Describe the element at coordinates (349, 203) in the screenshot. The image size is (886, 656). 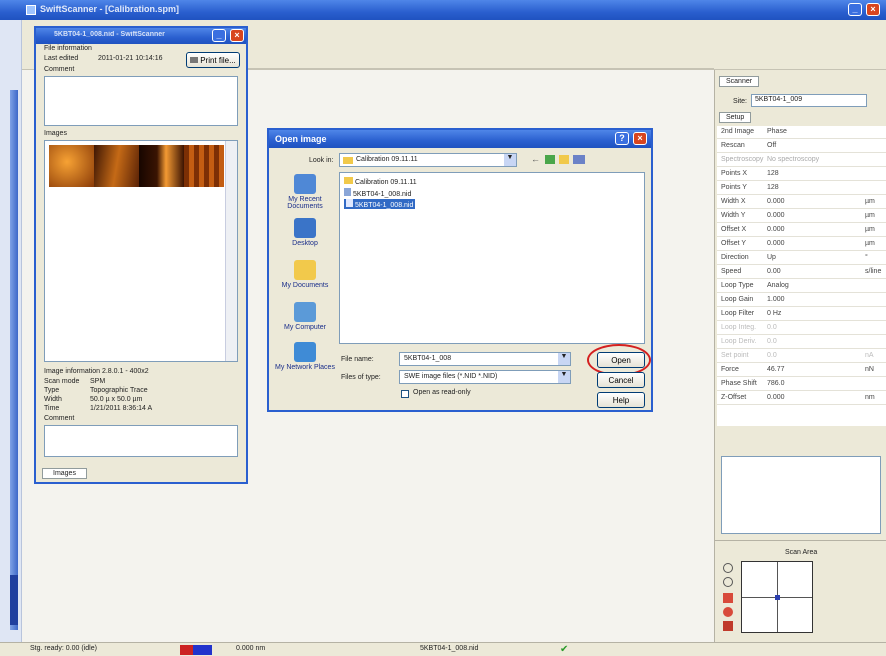
I see `file-icon` at that location.